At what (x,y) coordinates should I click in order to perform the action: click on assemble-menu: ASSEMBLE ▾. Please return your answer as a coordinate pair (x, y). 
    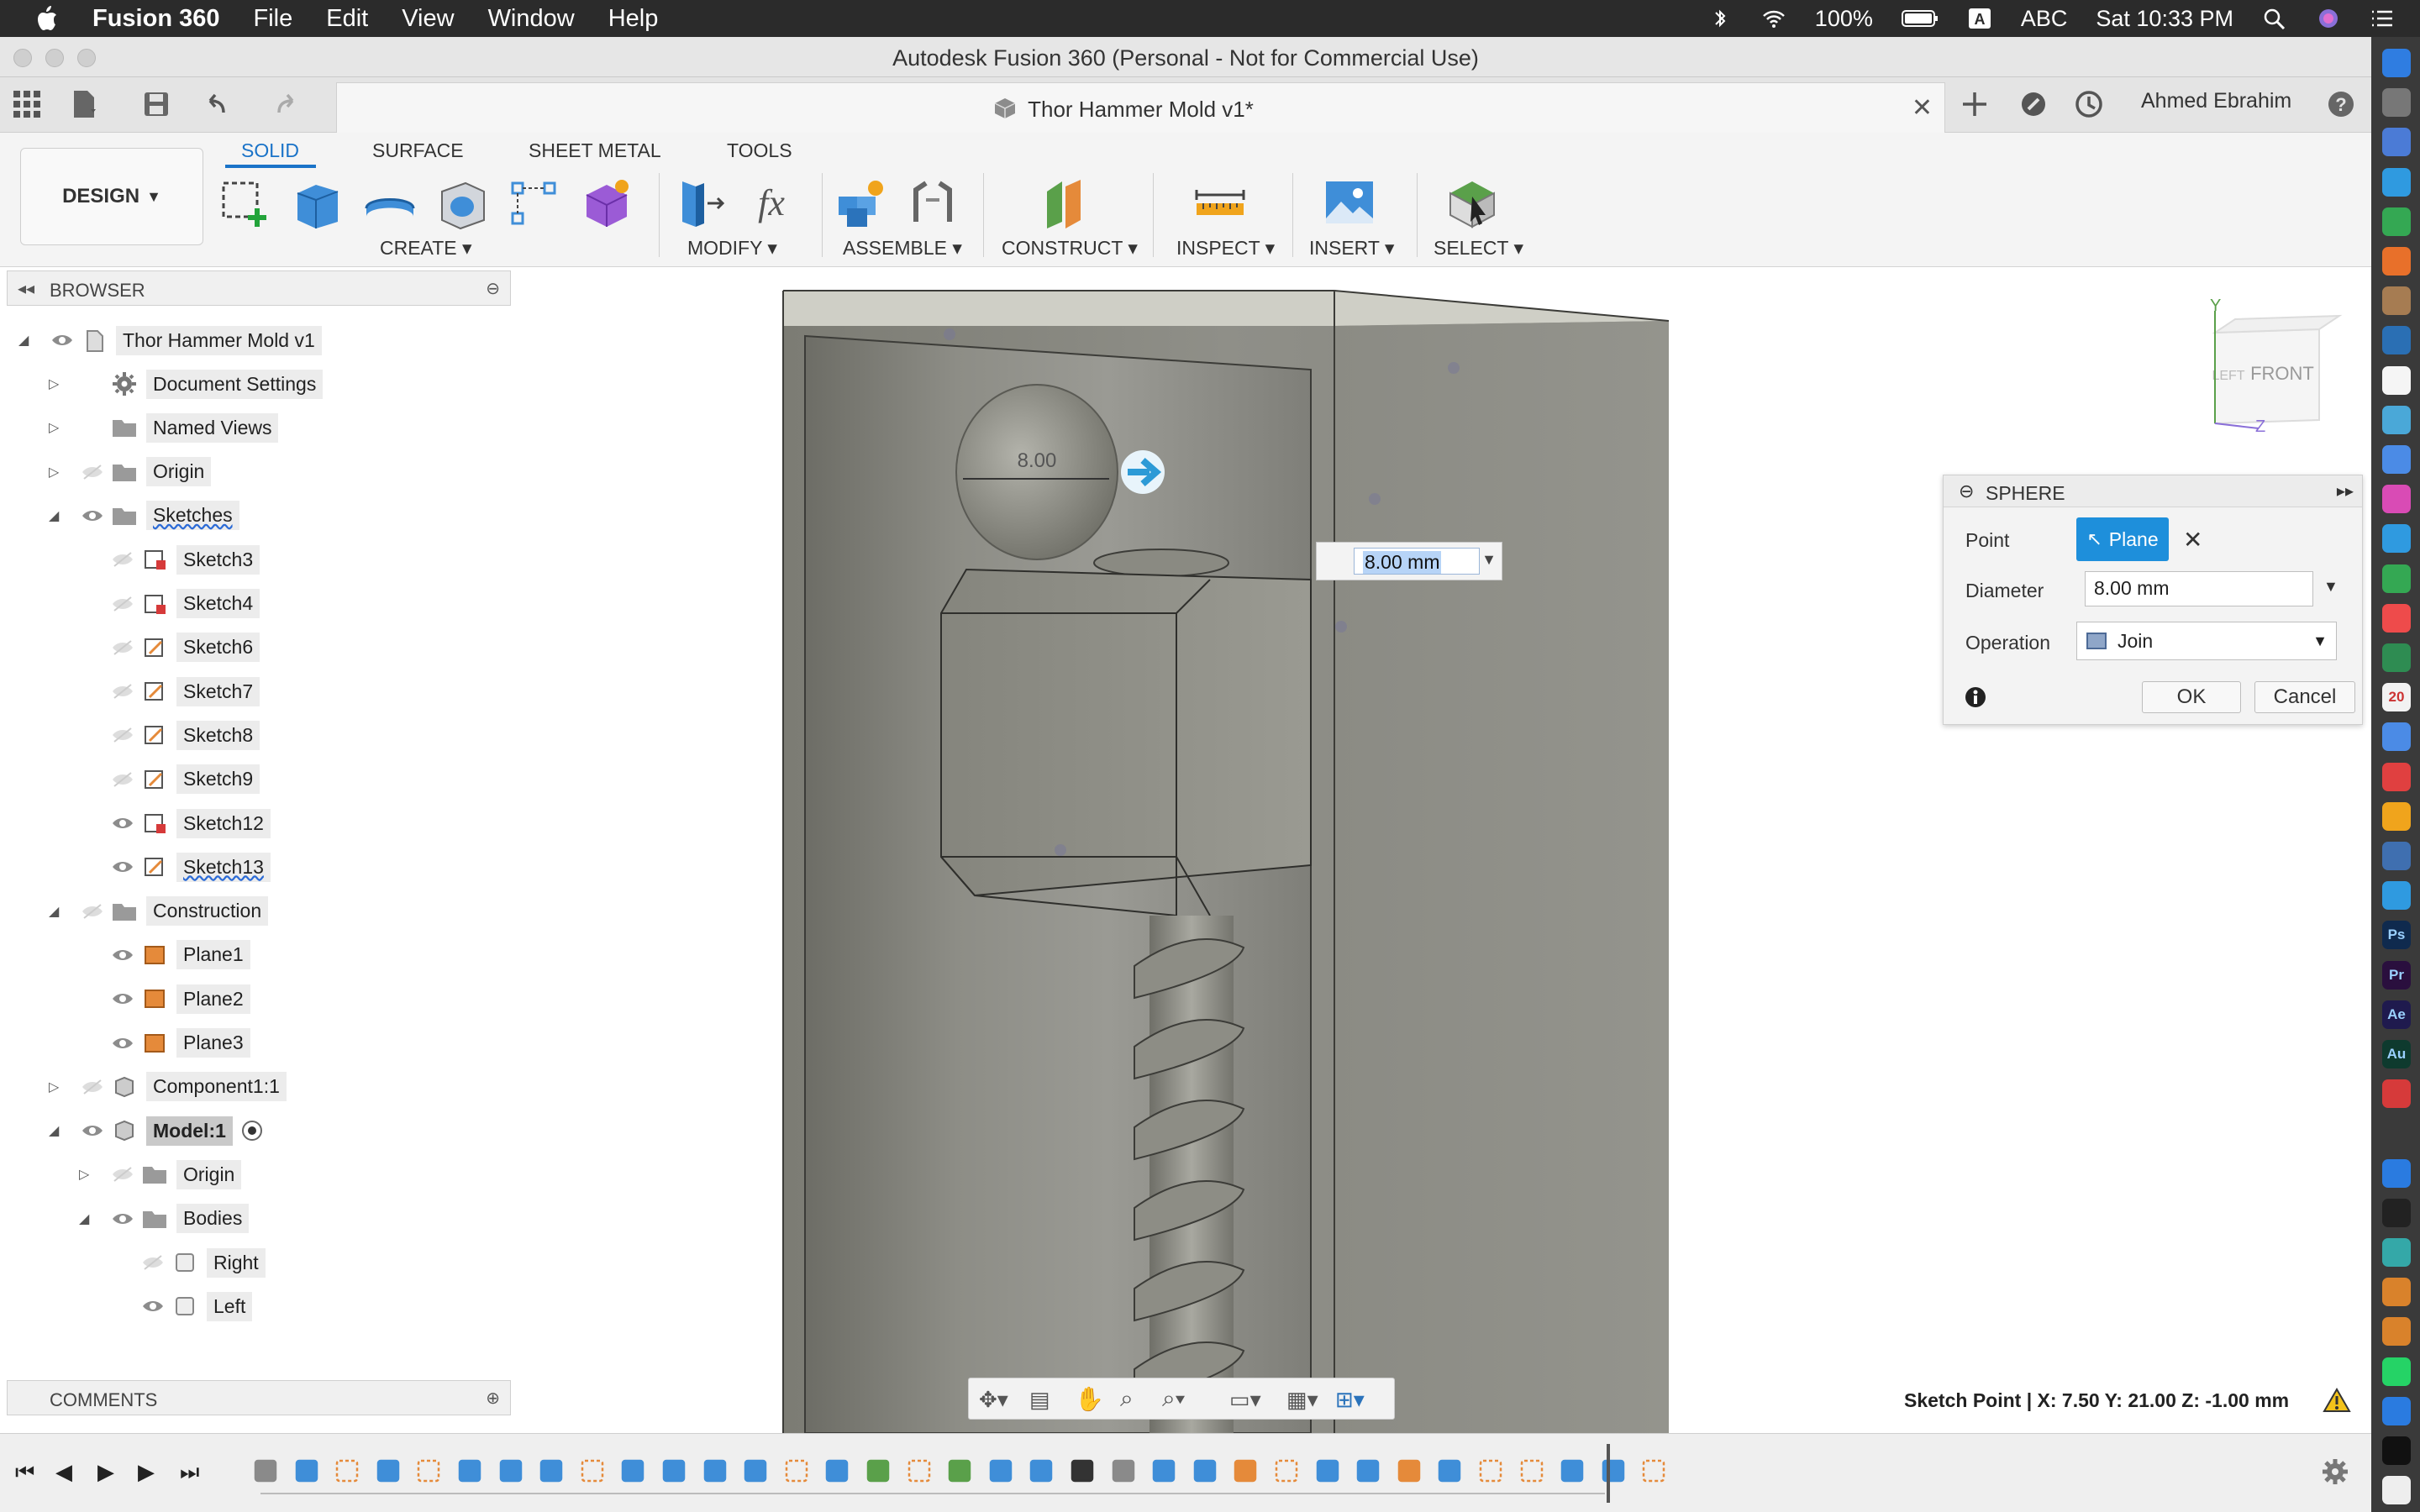
    Looking at the image, I should click on (902, 248).